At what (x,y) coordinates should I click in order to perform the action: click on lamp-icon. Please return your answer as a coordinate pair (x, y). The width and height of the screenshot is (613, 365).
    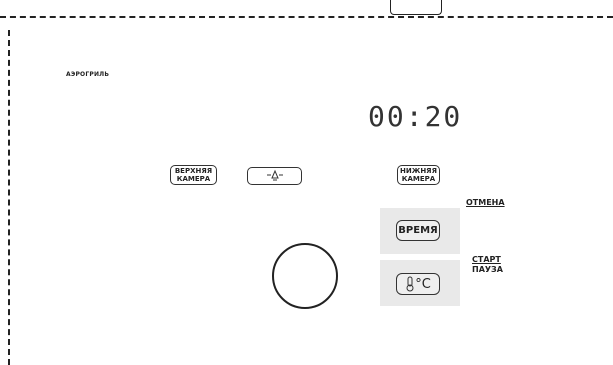
    Looking at the image, I should click on (274, 175).